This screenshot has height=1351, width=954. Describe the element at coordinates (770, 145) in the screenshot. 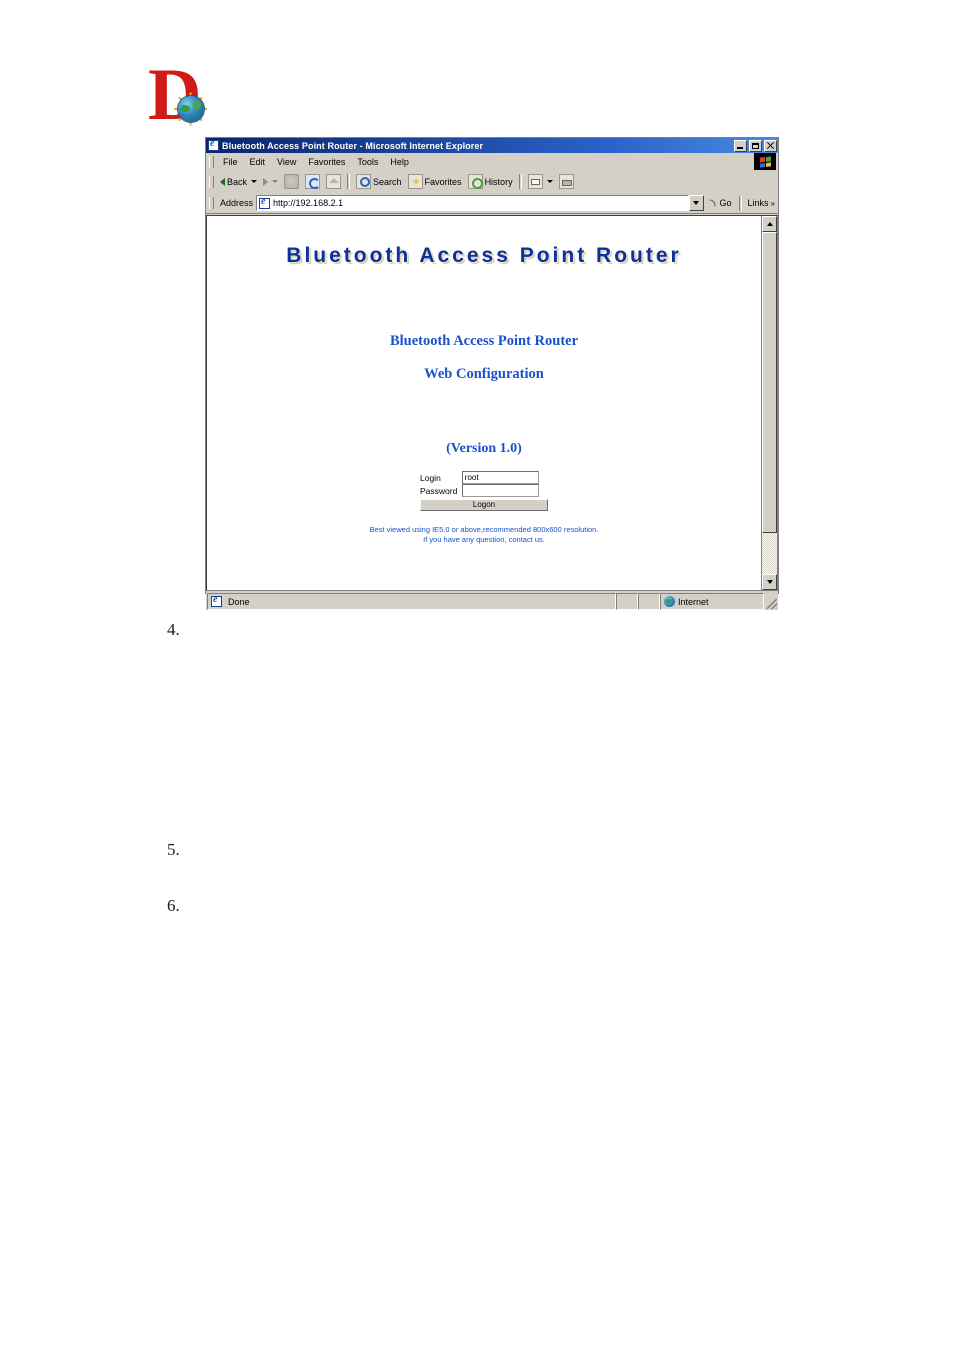

I see `close-button` at that location.